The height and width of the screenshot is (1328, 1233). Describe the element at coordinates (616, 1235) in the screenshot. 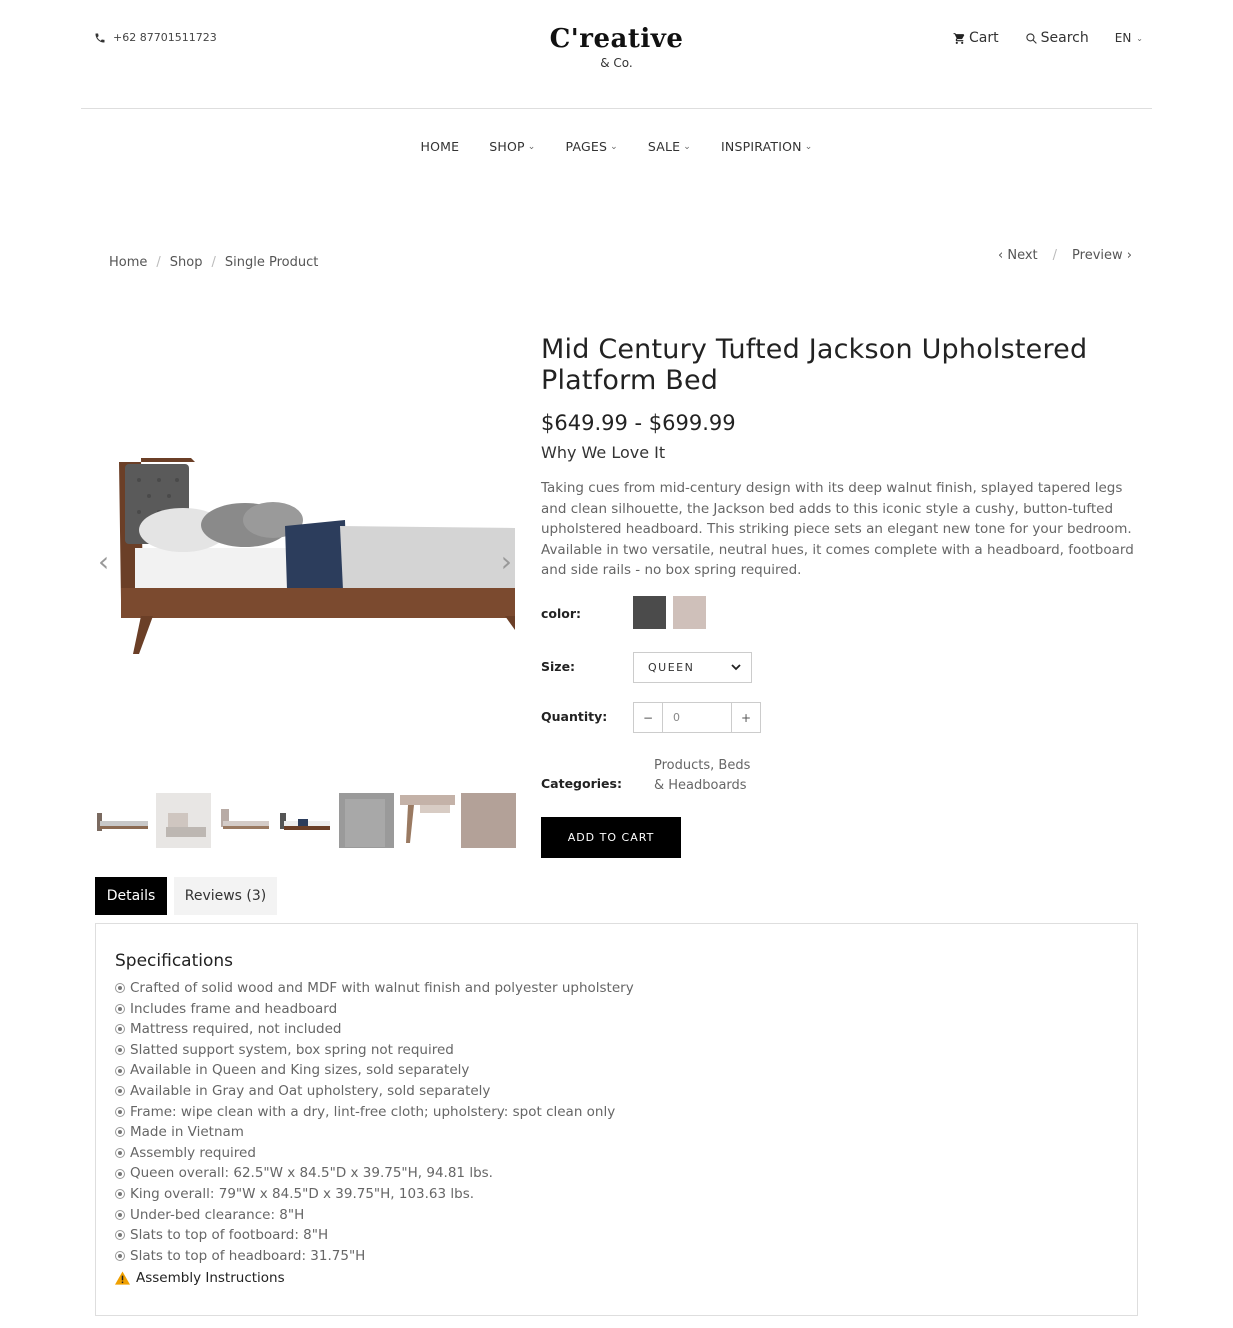

I see `spec-item: Slats to top of footboard: 8"H` at that location.